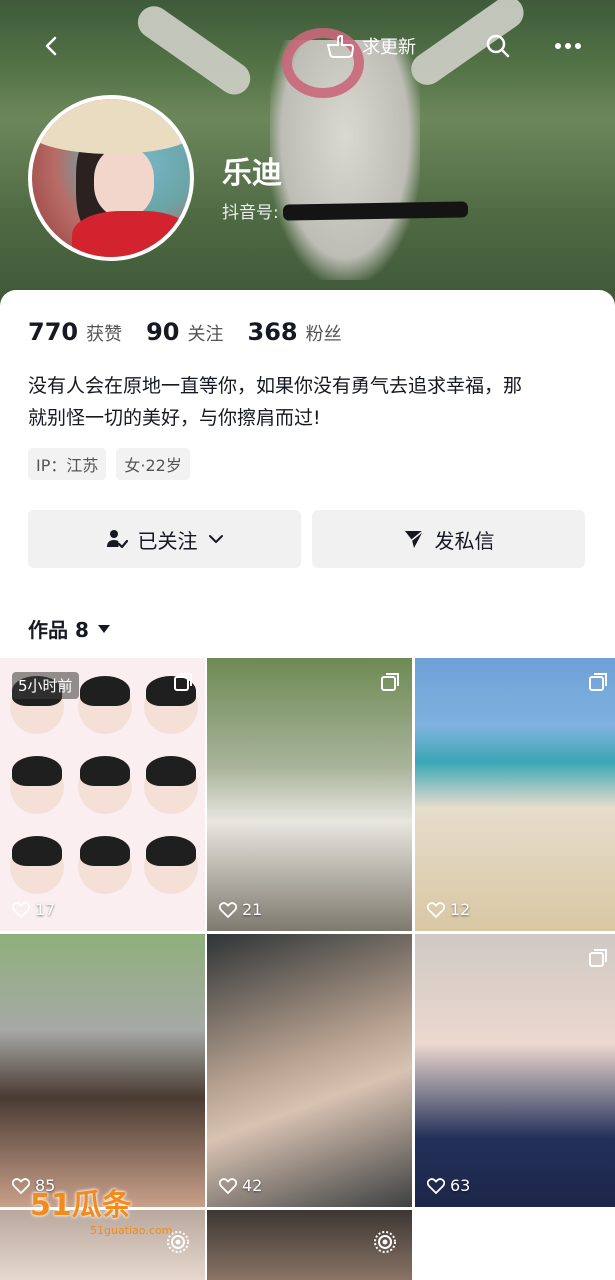 The width and height of the screenshot is (615, 1280). I want to click on more-button, so click(568, 46).